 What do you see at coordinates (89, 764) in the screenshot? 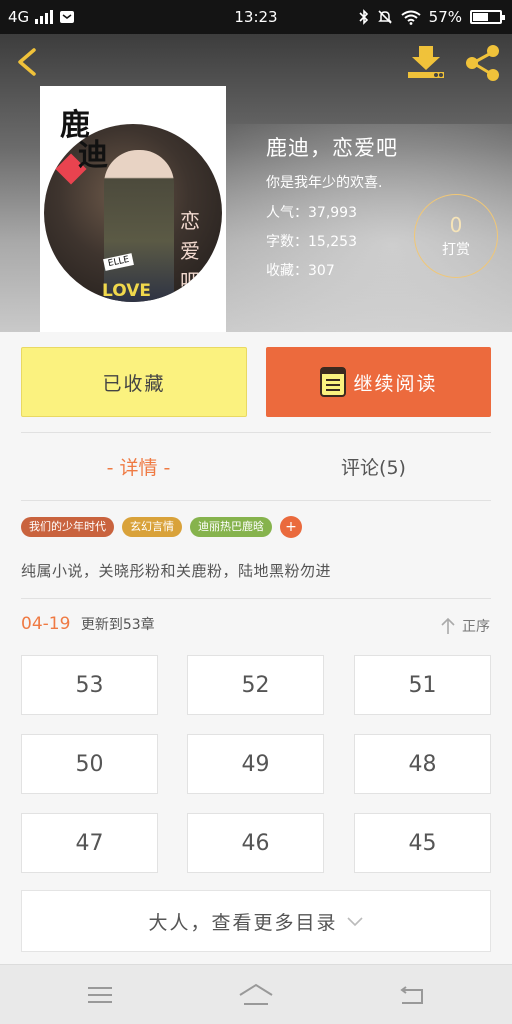
I see `chapter-button: 50` at bounding box center [89, 764].